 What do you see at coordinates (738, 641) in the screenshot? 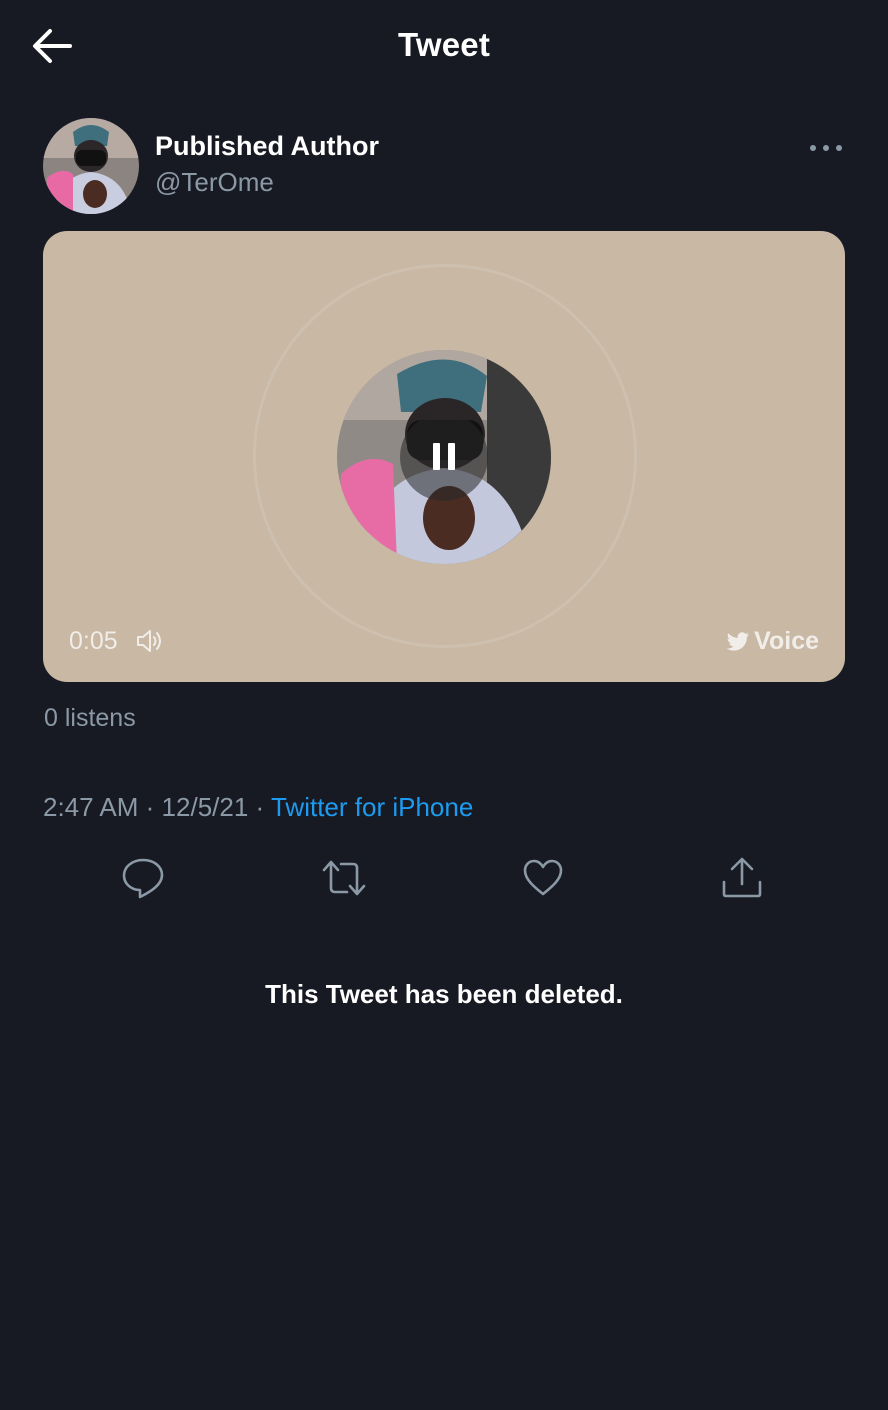
I see `twitter-bird-icon` at bounding box center [738, 641].